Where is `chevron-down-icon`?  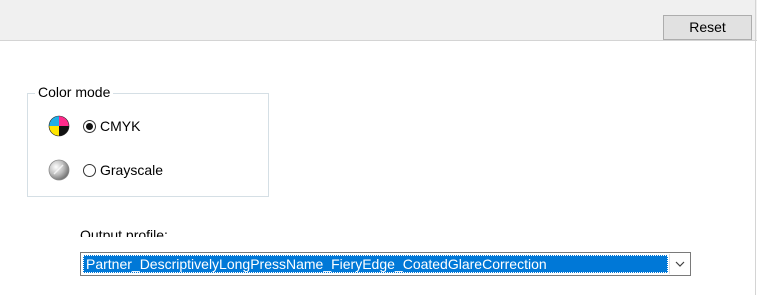
chevron-down-icon is located at coordinates (679, 264).